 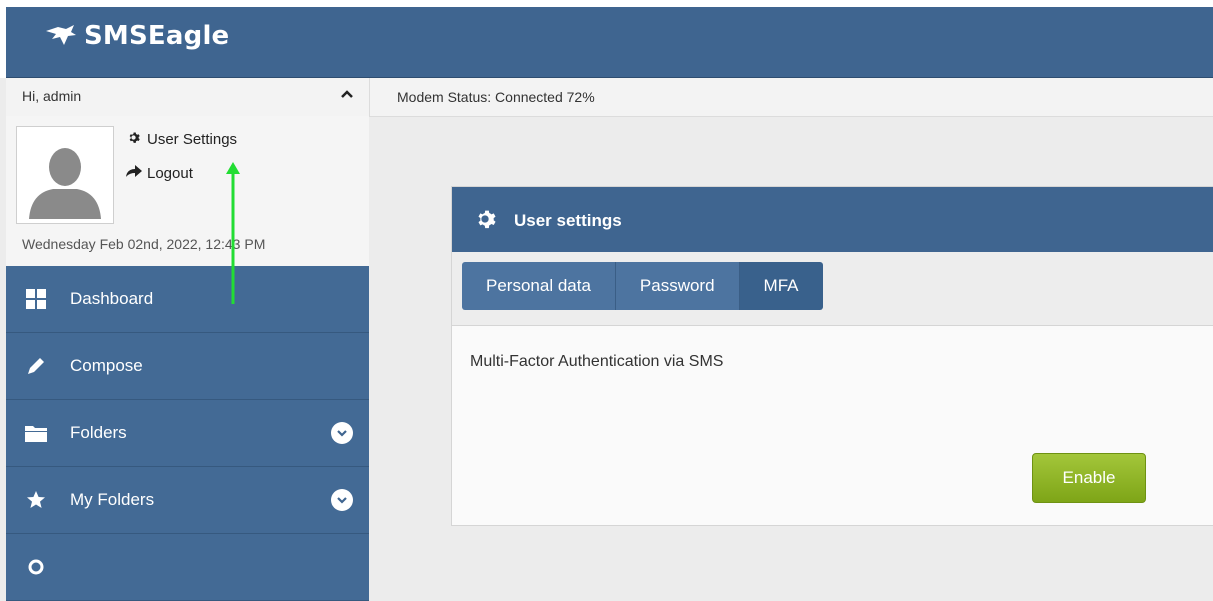 What do you see at coordinates (233, 233) in the screenshot?
I see `annotation-arrow-icon` at bounding box center [233, 233].